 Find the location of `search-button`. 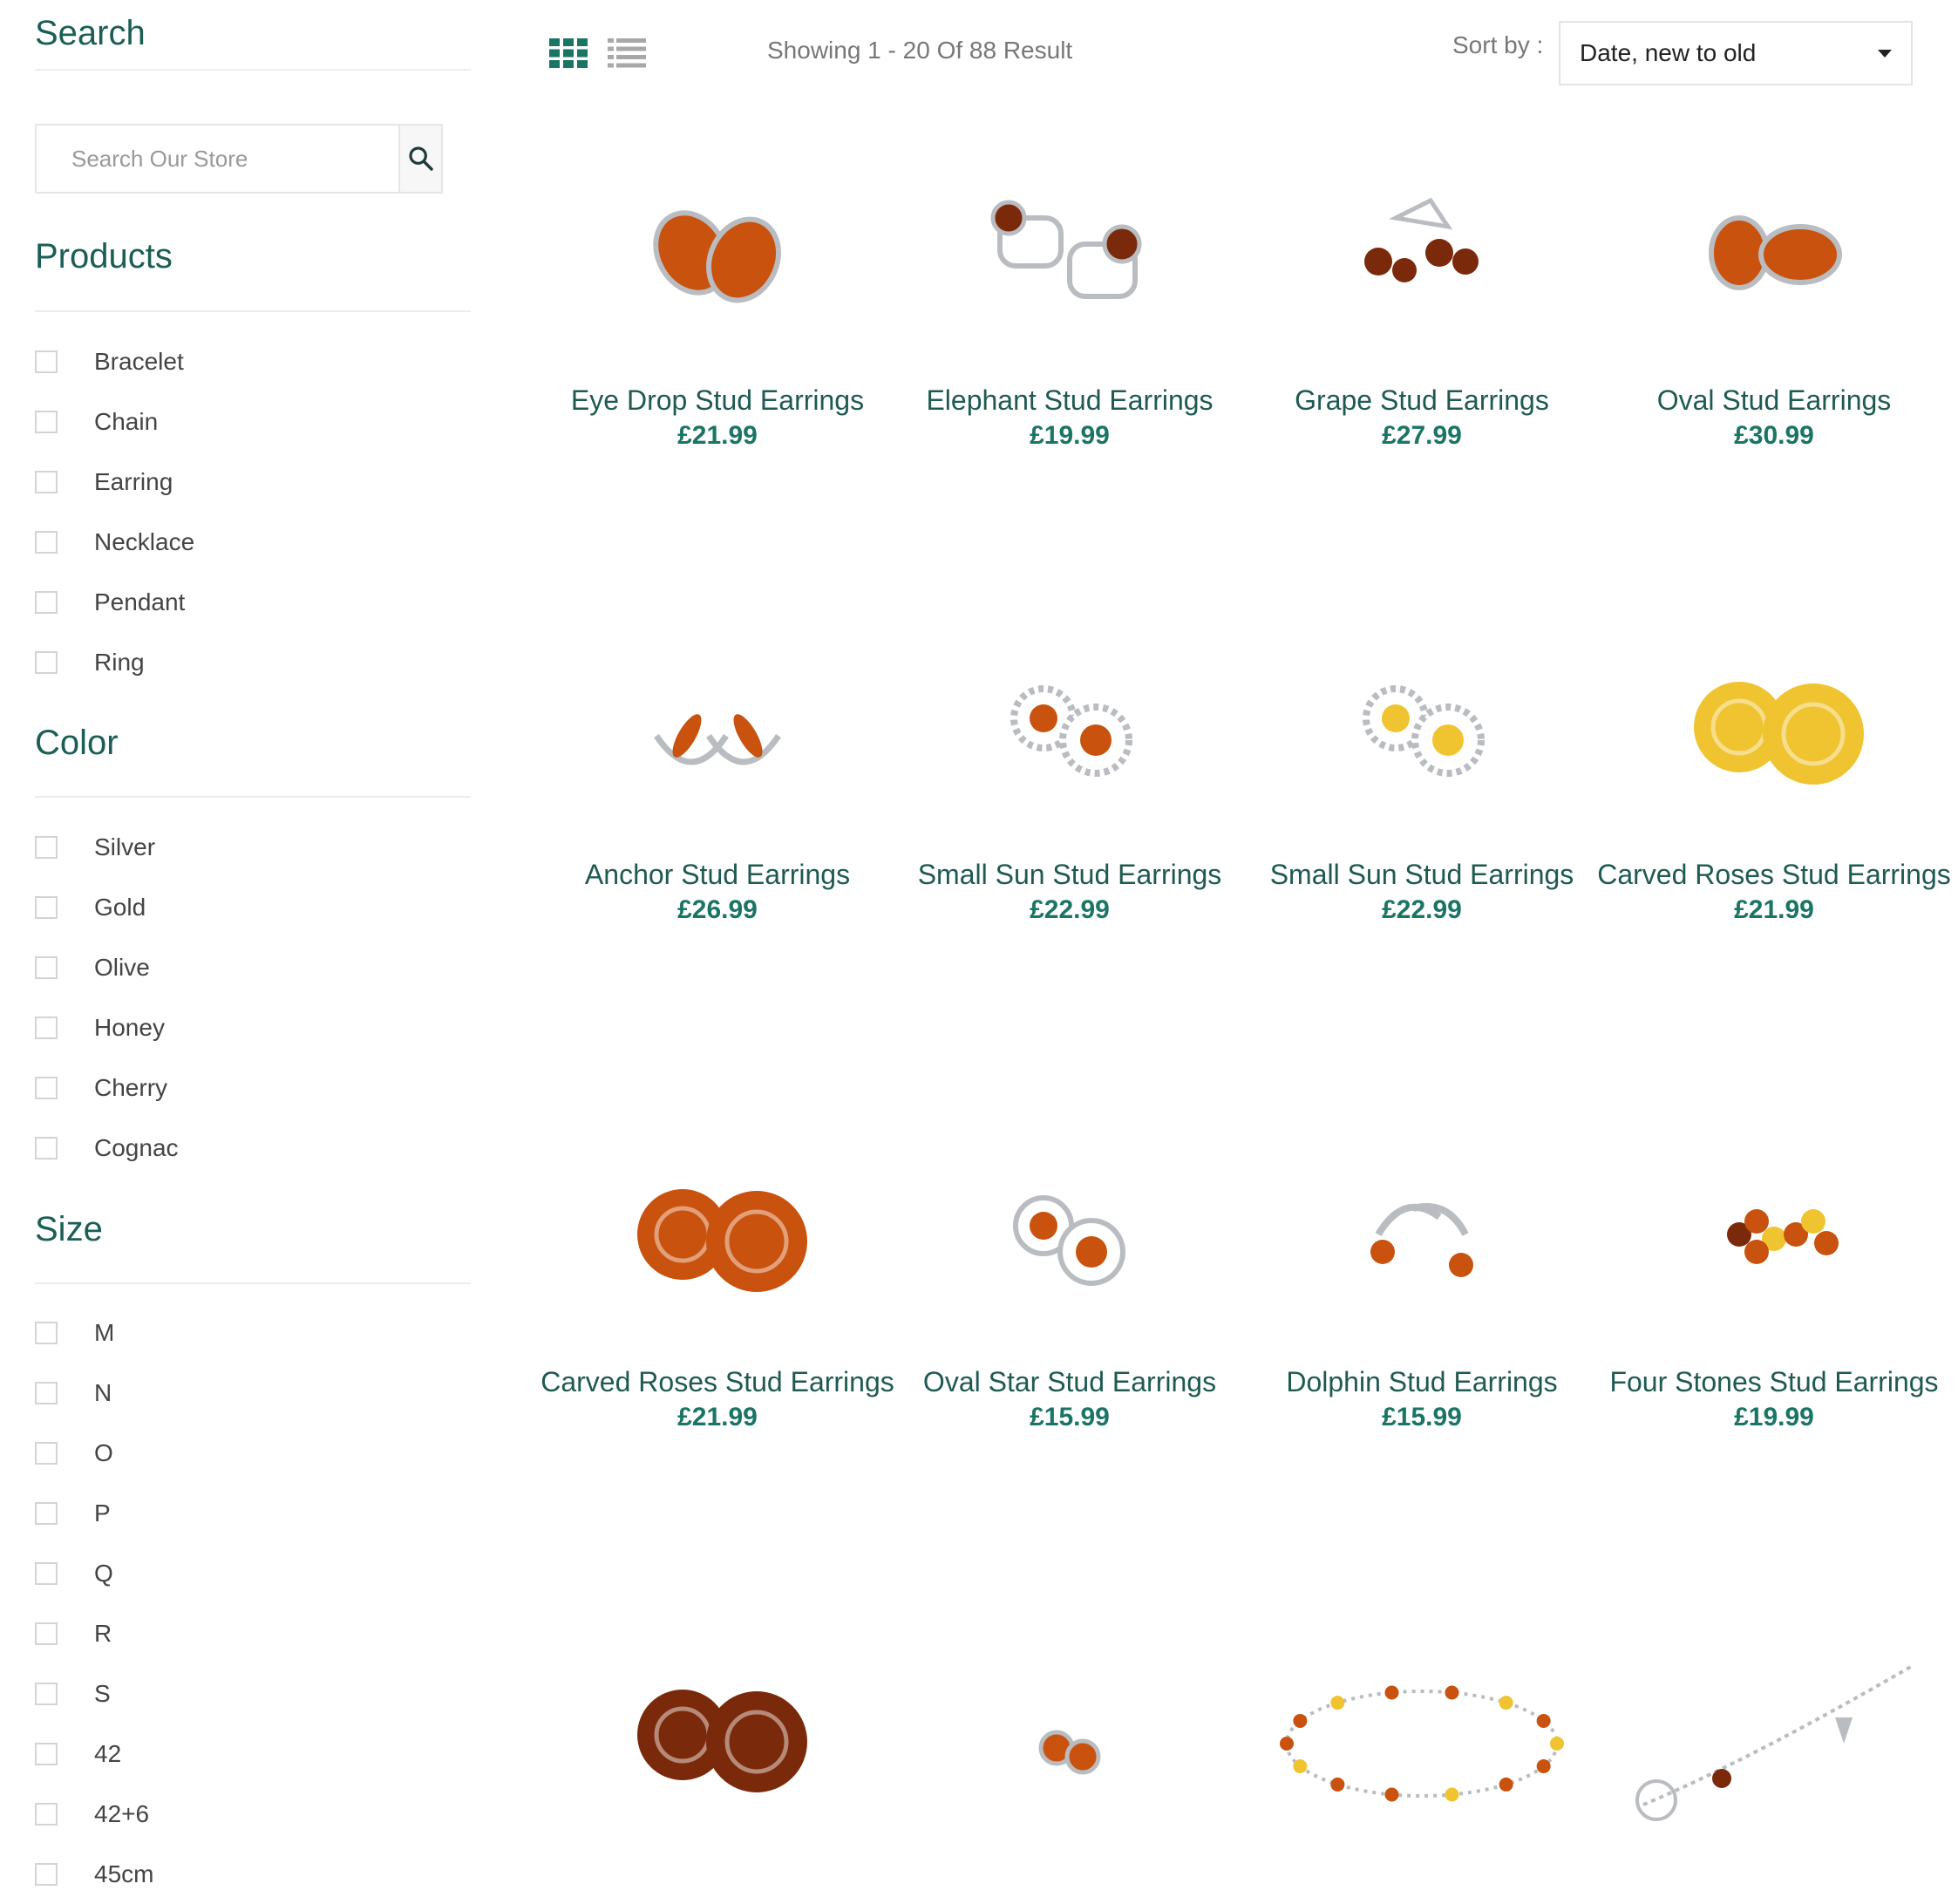

search-button is located at coordinates (420, 159).